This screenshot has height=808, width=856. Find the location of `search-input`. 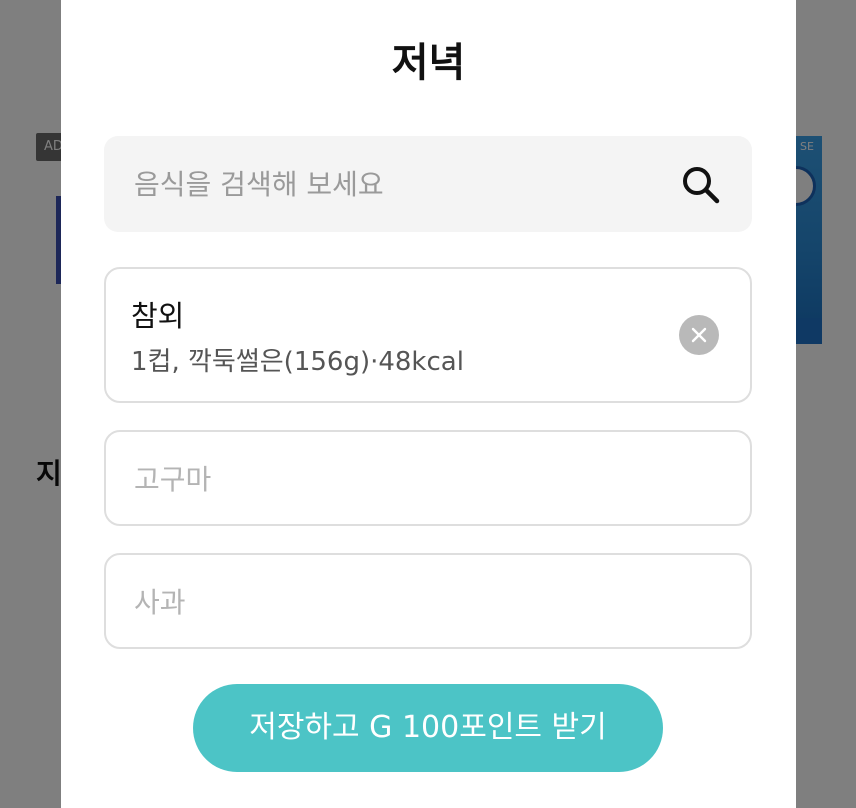

search-input is located at coordinates (394, 184).